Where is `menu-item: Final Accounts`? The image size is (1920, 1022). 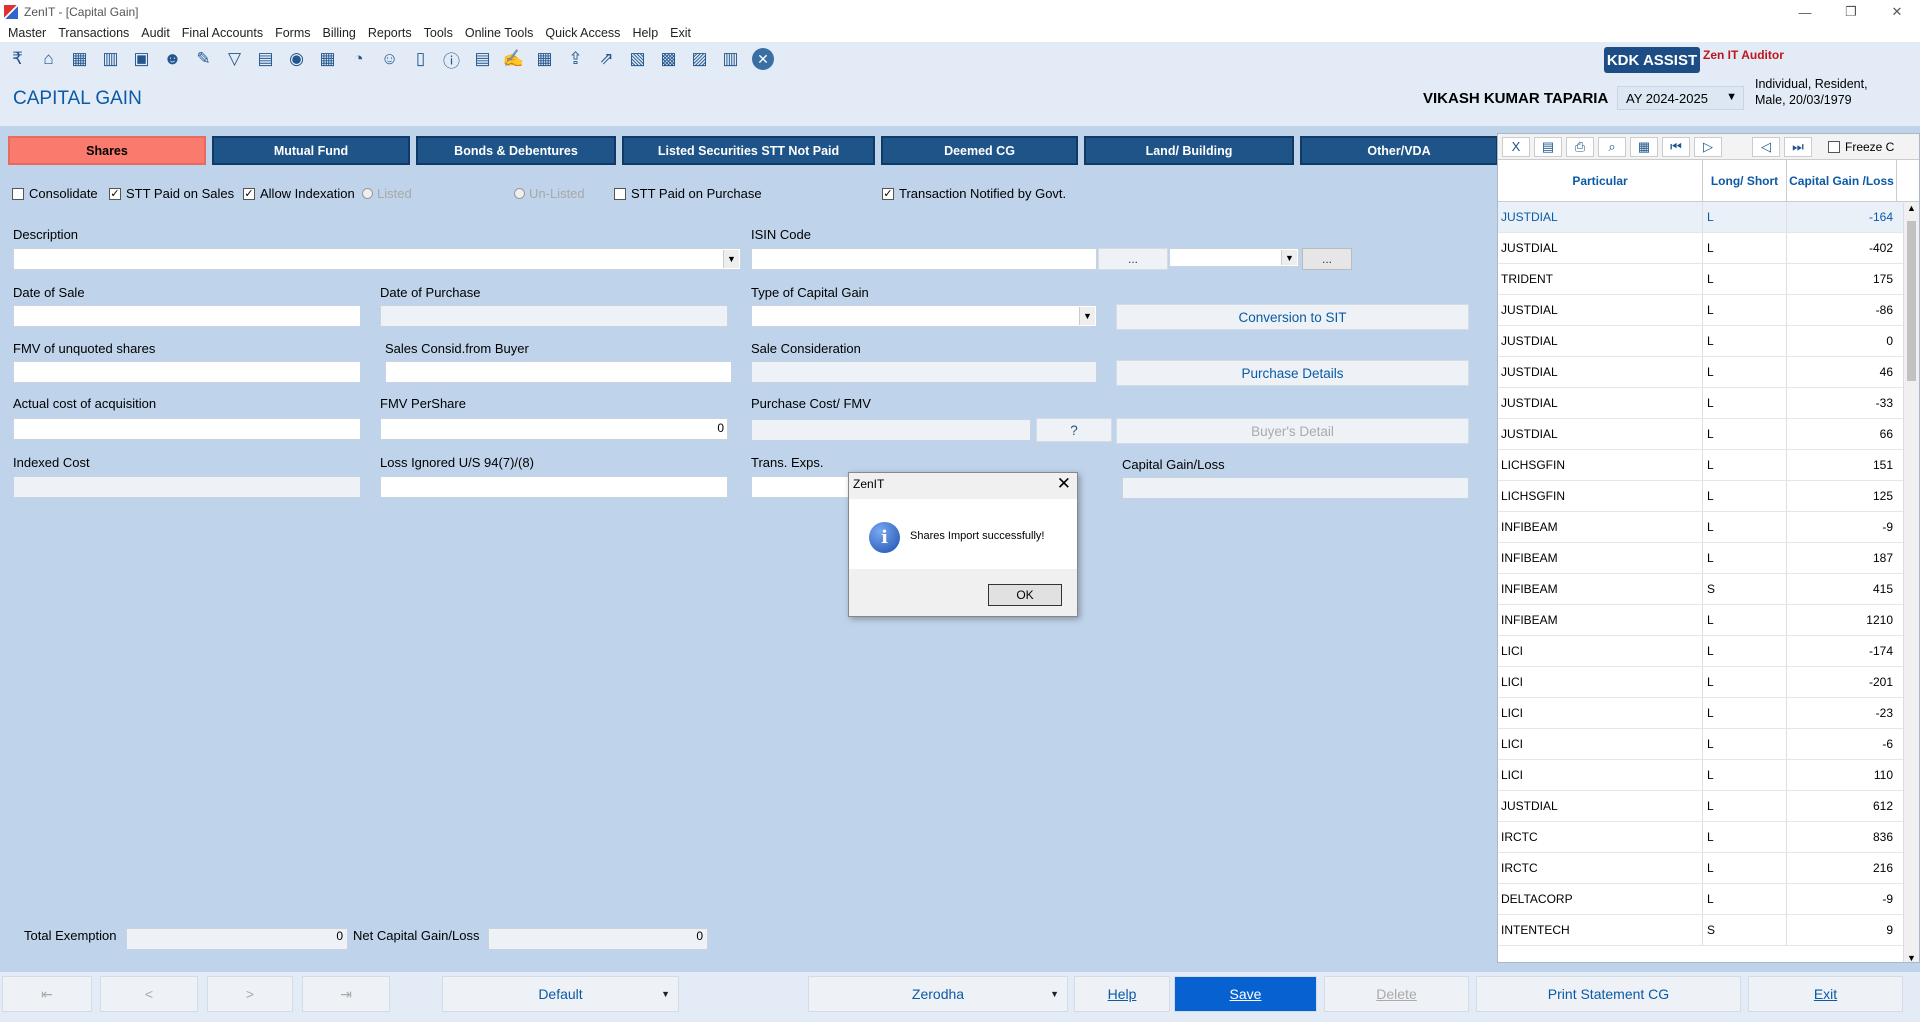
menu-item: Final Accounts is located at coordinates (222, 33).